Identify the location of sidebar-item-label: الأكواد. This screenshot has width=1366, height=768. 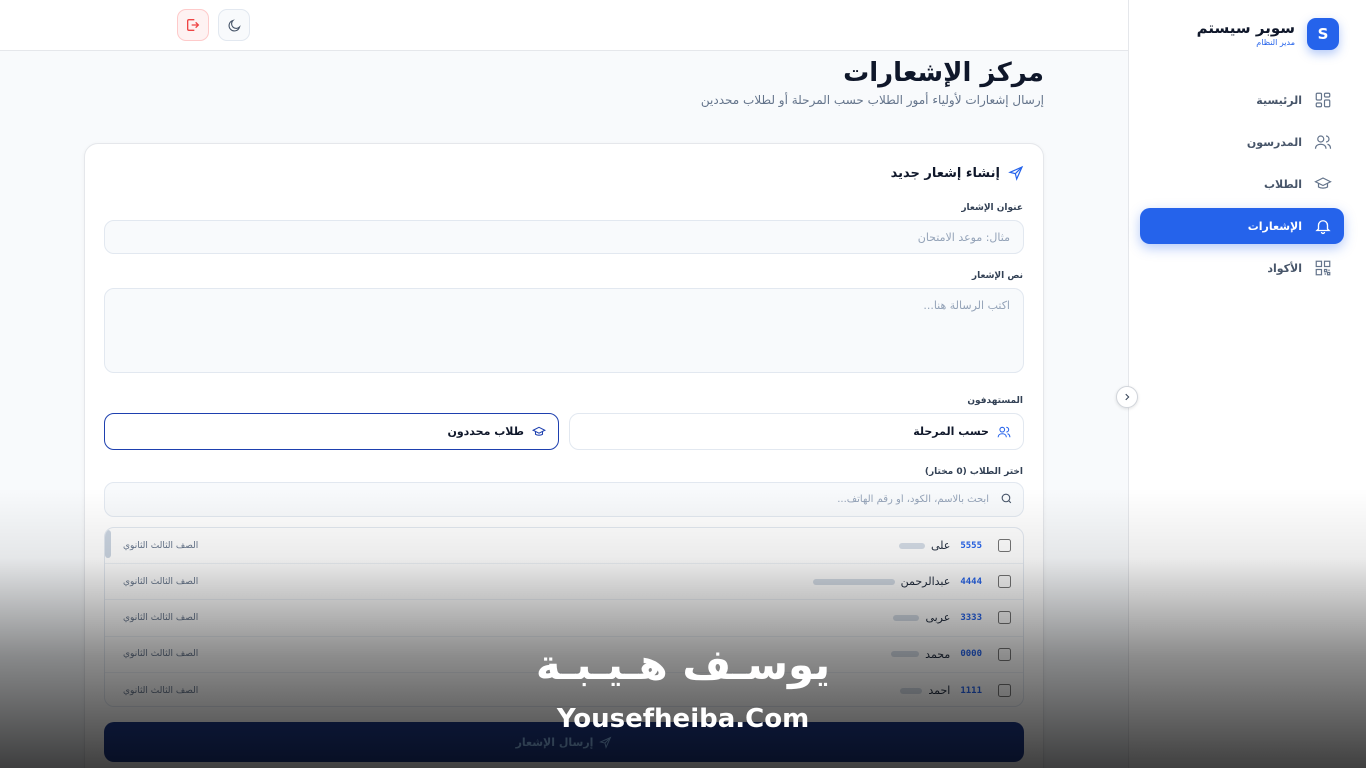
(1284, 268).